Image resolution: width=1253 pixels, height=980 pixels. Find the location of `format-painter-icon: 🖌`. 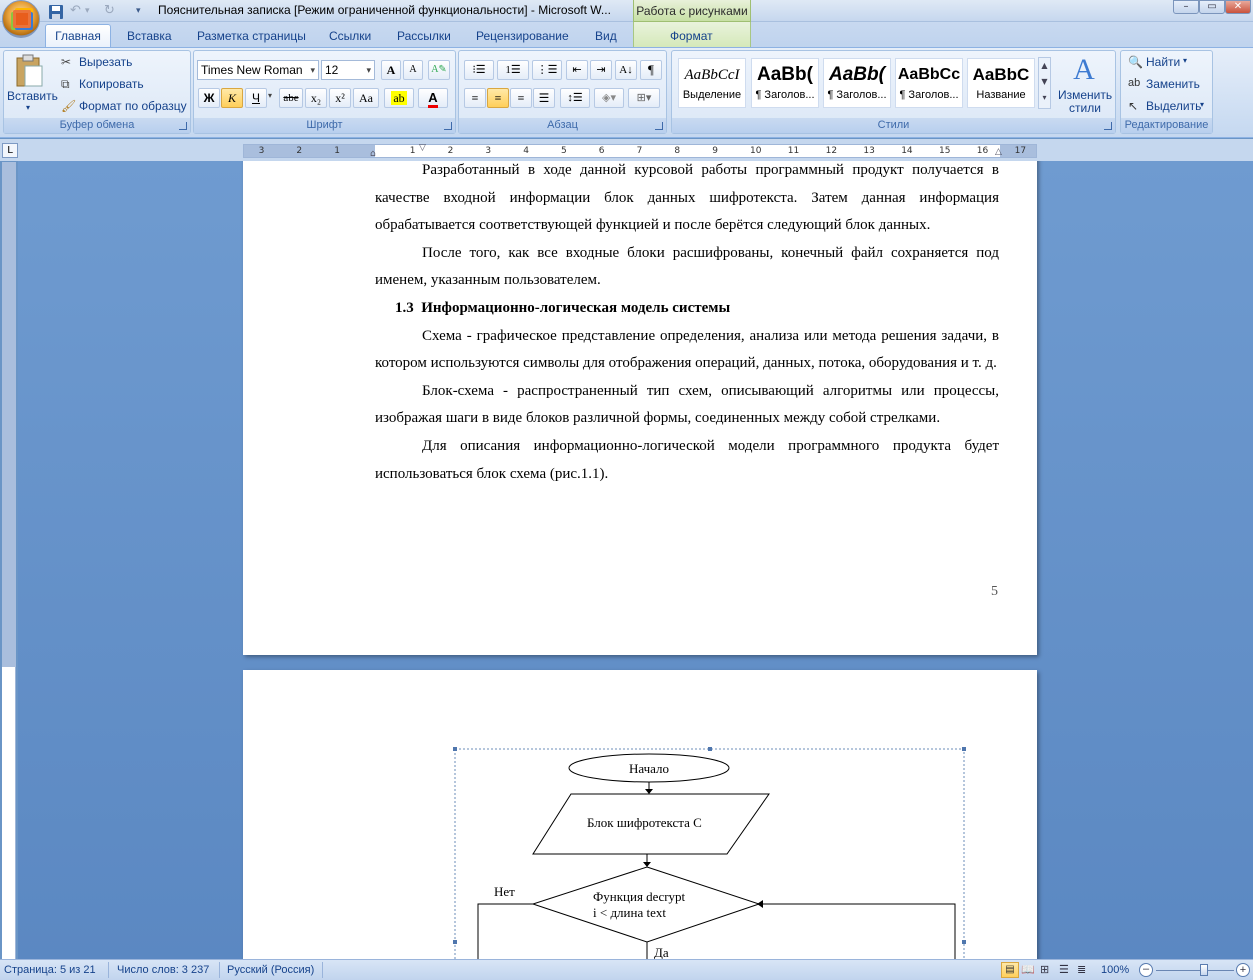

format-painter-icon: 🖌 is located at coordinates (68, 106).